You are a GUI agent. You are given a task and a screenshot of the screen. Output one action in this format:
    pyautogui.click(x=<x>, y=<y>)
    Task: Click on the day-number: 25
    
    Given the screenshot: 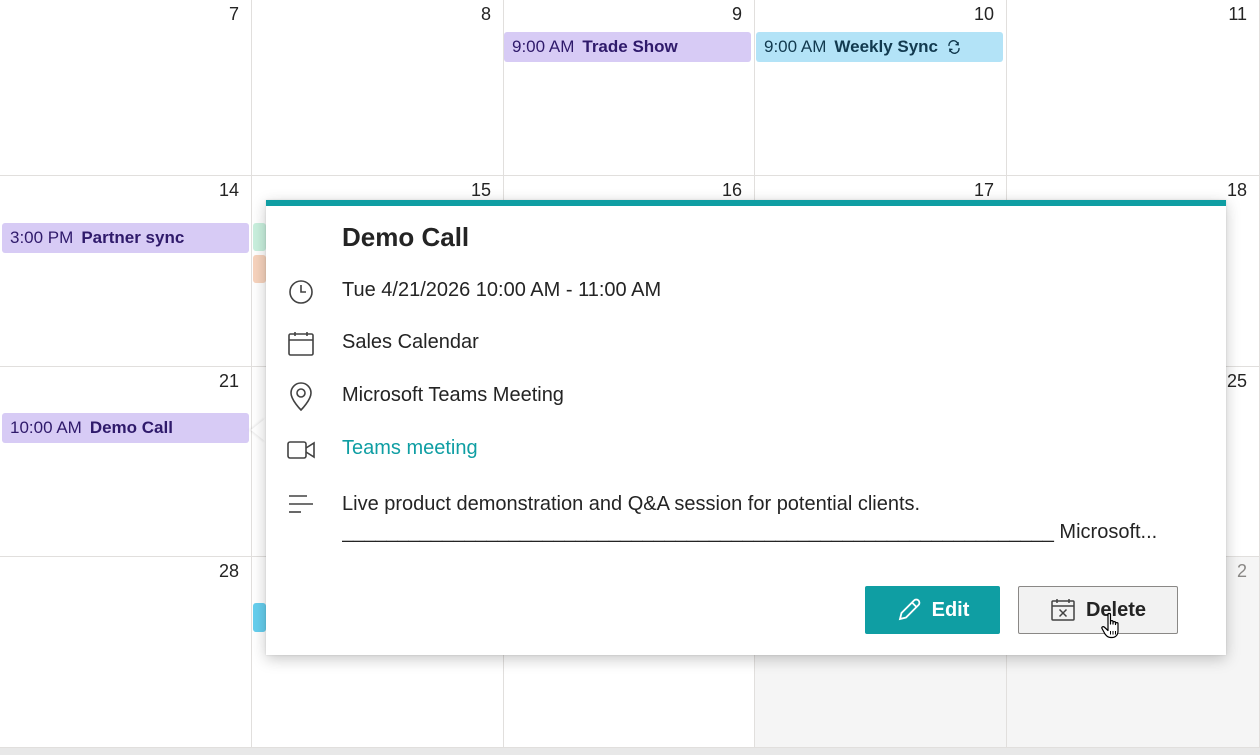 What is the action you would take?
    pyautogui.click(x=1236, y=381)
    